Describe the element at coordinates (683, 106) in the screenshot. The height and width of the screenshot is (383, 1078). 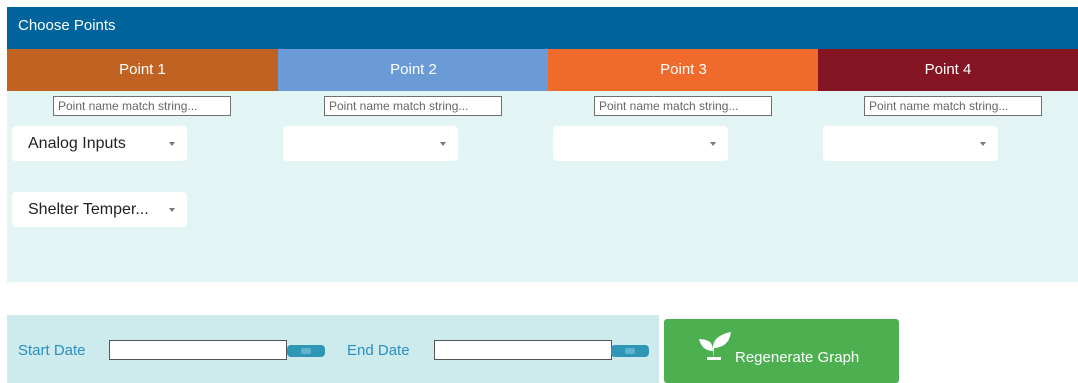
I see `point-3-match-input` at that location.